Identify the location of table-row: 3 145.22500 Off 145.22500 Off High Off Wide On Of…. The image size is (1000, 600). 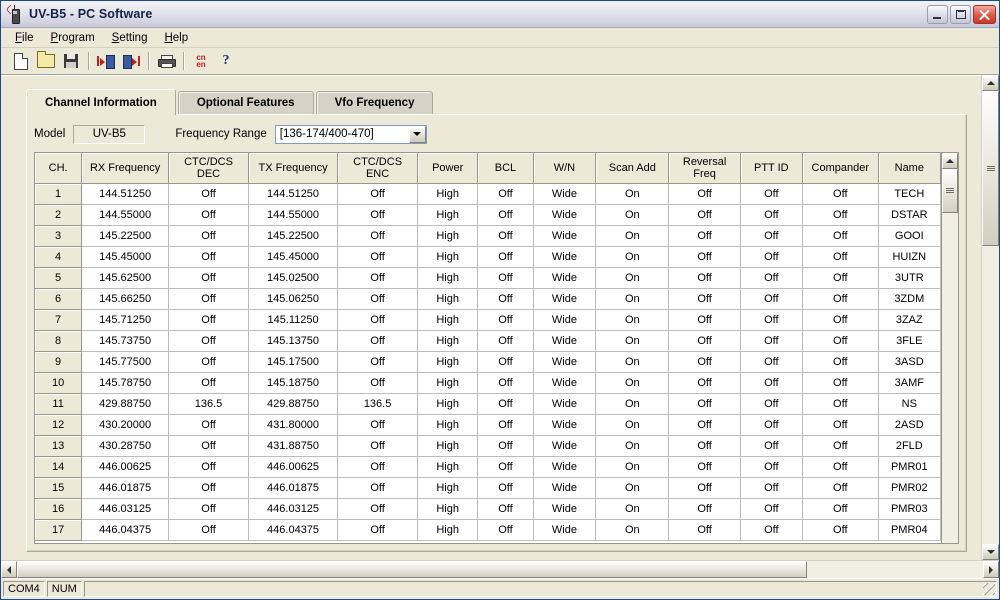
(488, 236).